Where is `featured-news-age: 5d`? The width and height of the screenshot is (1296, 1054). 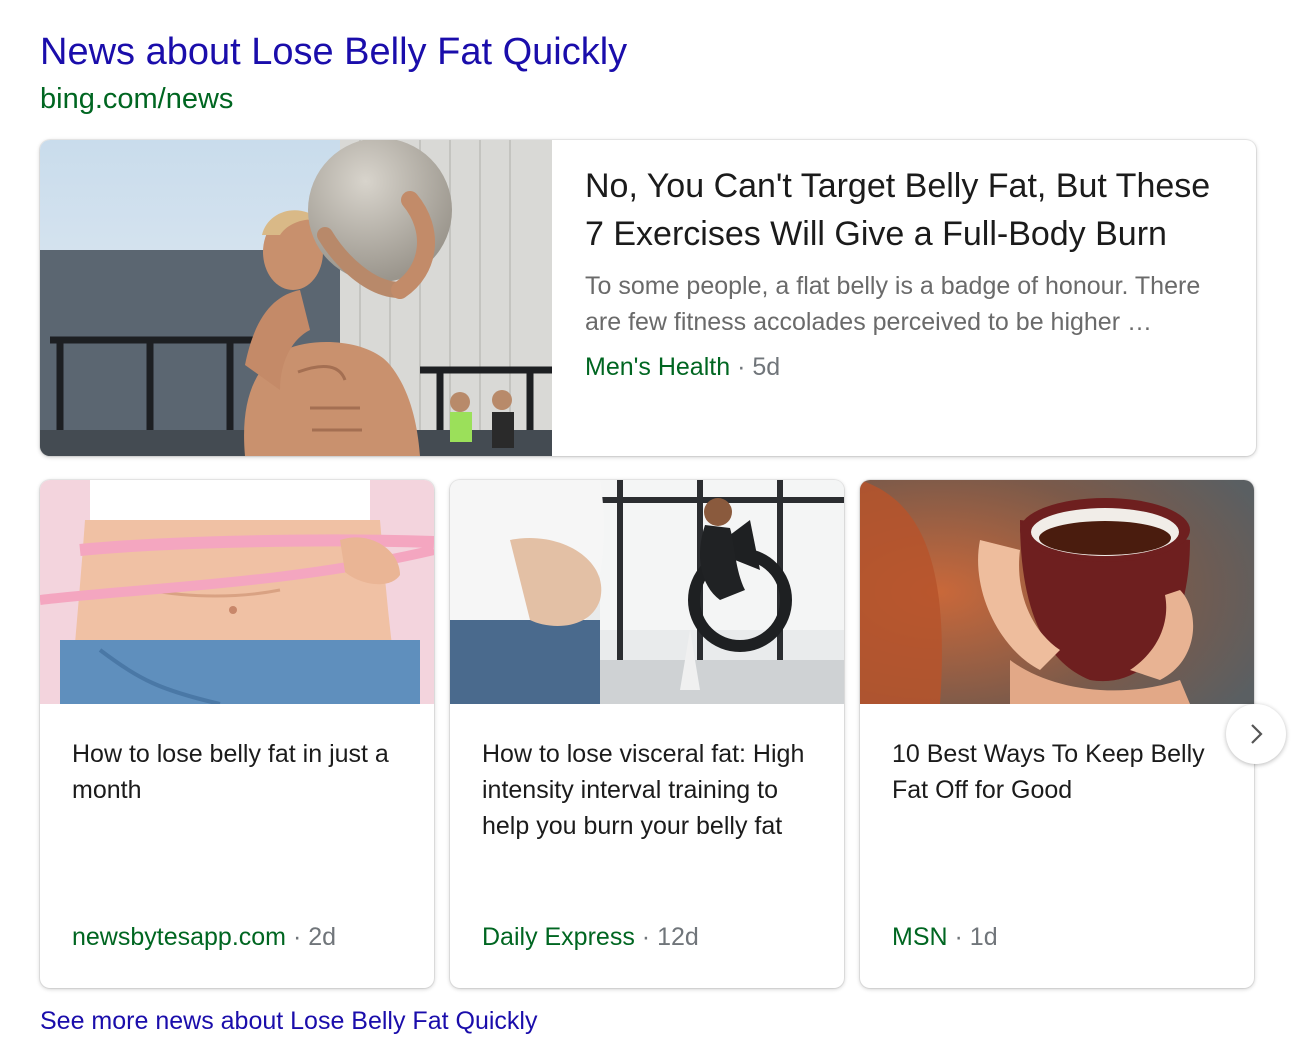 featured-news-age: 5d is located at coordinates (766, 367).